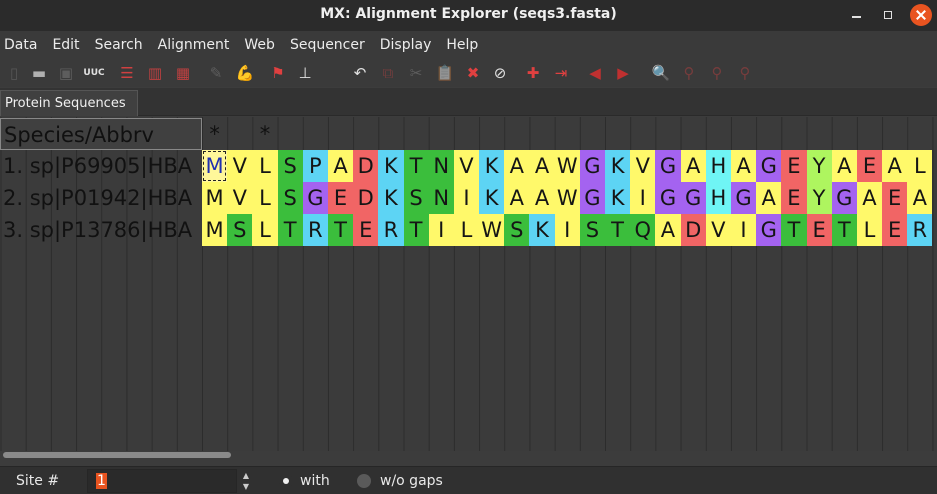  What do you see at coordinates (39, 73) in the screenshot?
I see `open-folder-icon: ▬` at bounding box center [39, 73].